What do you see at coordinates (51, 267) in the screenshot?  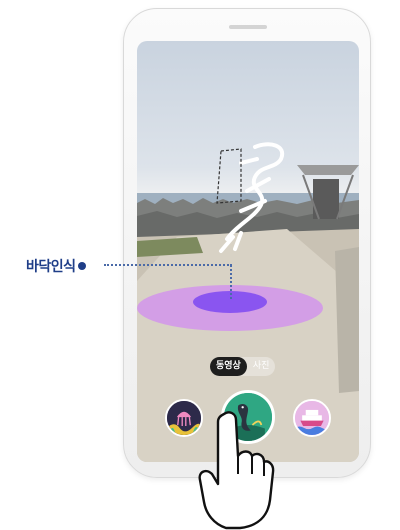 I see `callout-label: 바닥인식` at bounding box center [51, 267].